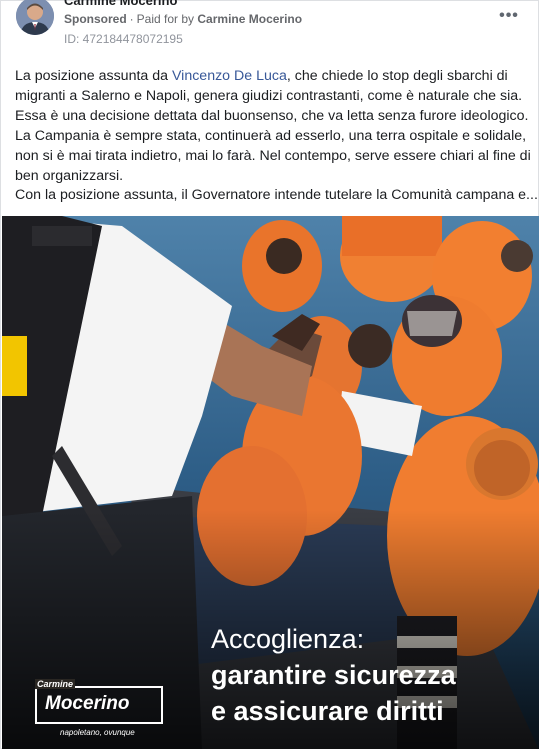  What do you see at coordinates (327, 711) in the screenshot?
I see `image-subheadline: e assicurare diritti` at bounding box center [327, 711].